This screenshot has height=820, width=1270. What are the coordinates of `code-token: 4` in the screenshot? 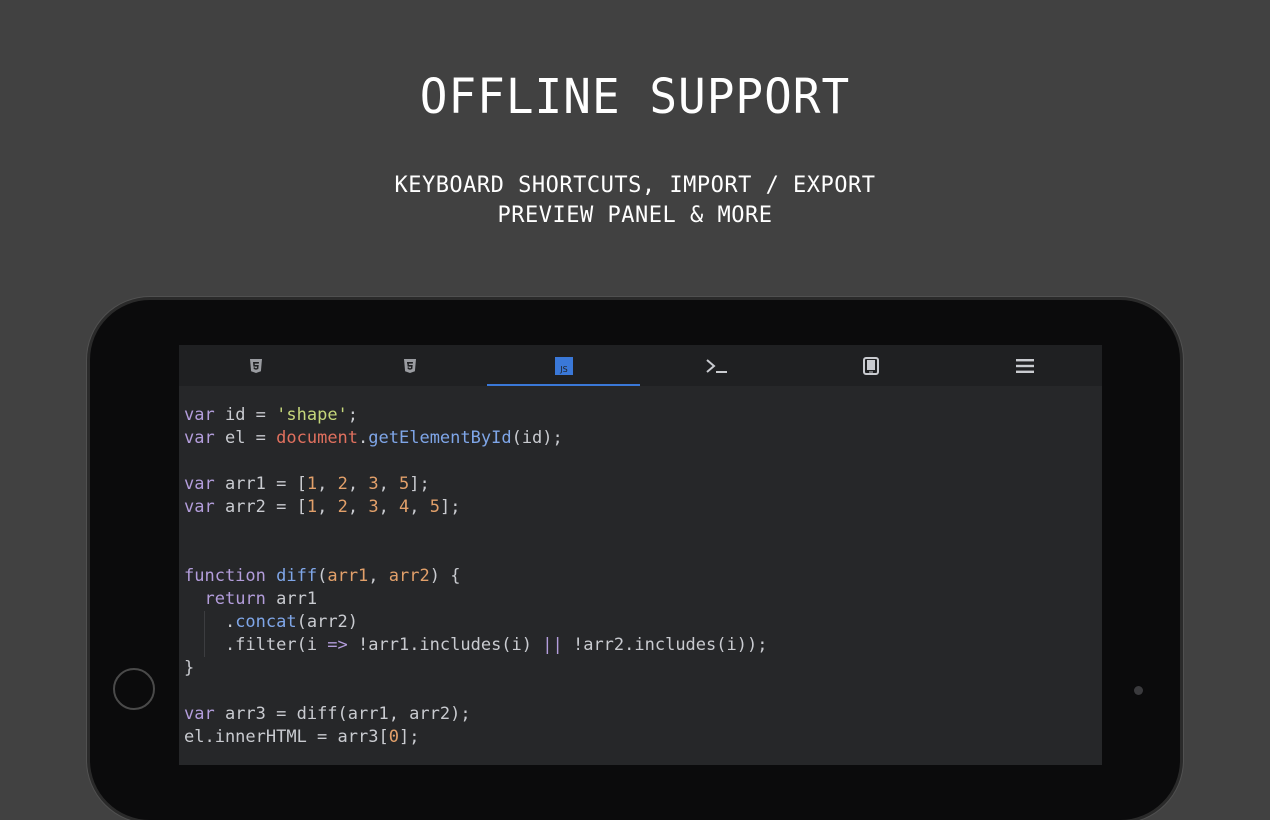 It's located at (404, 507).